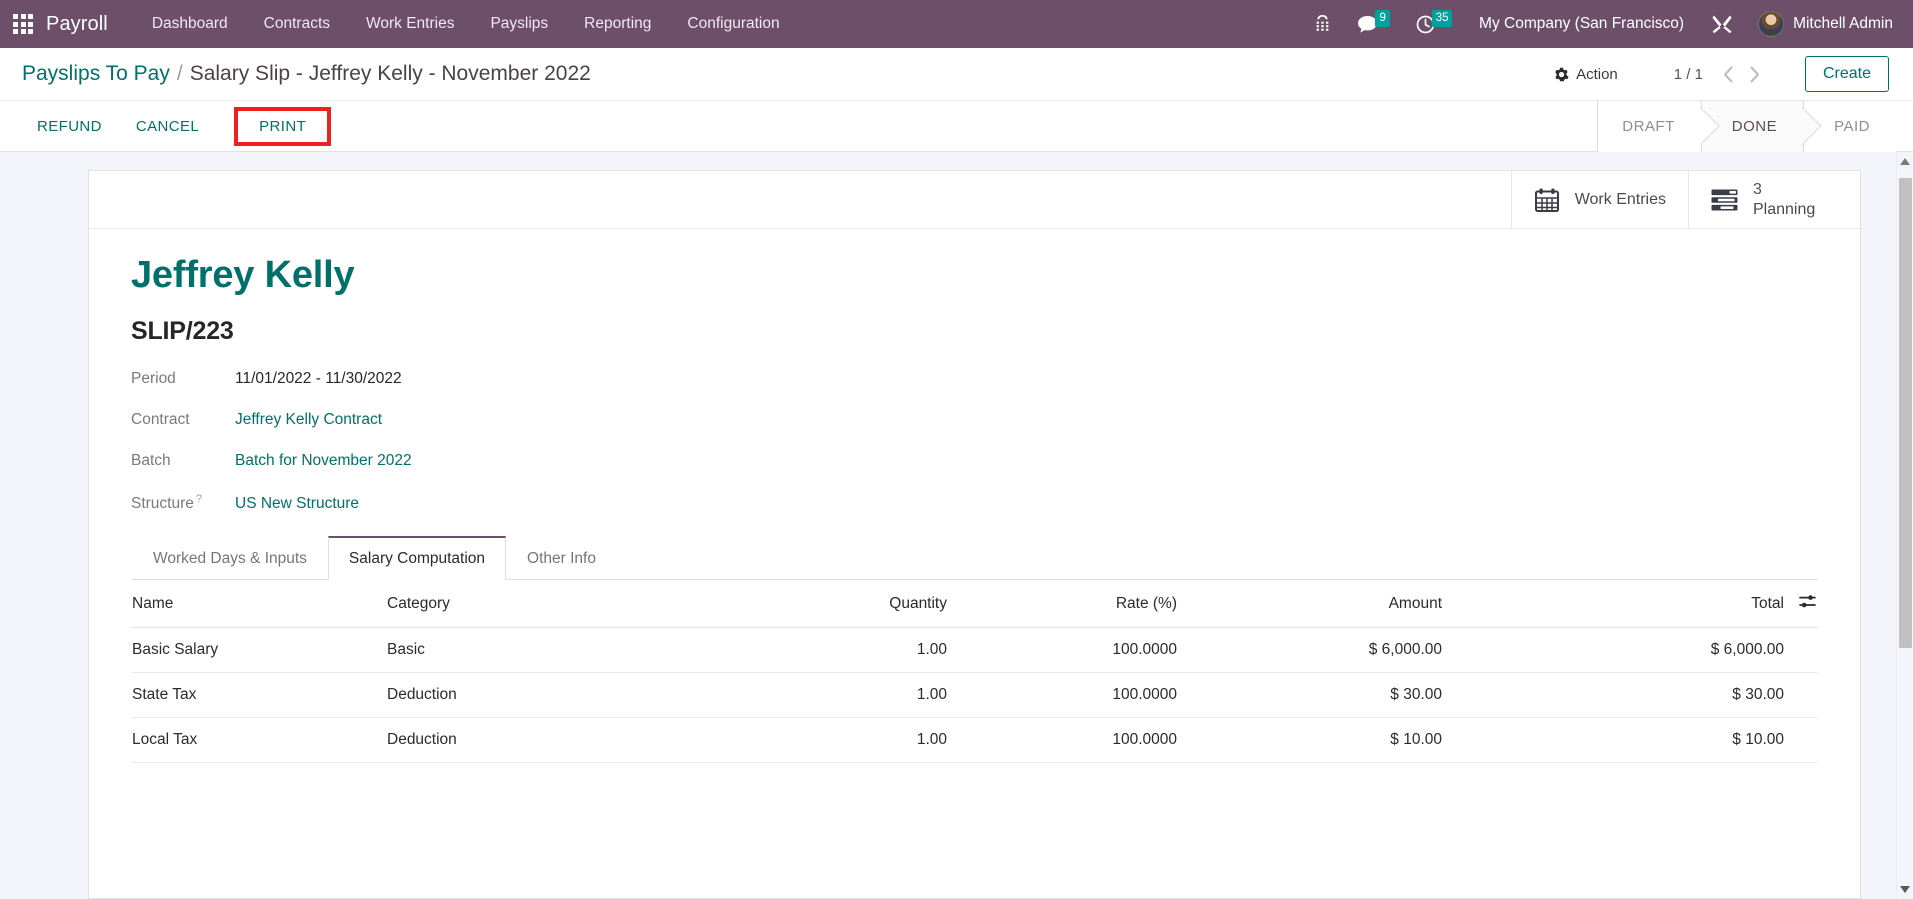  I want to click on field-batch-label: Batch, so click(151, 460).